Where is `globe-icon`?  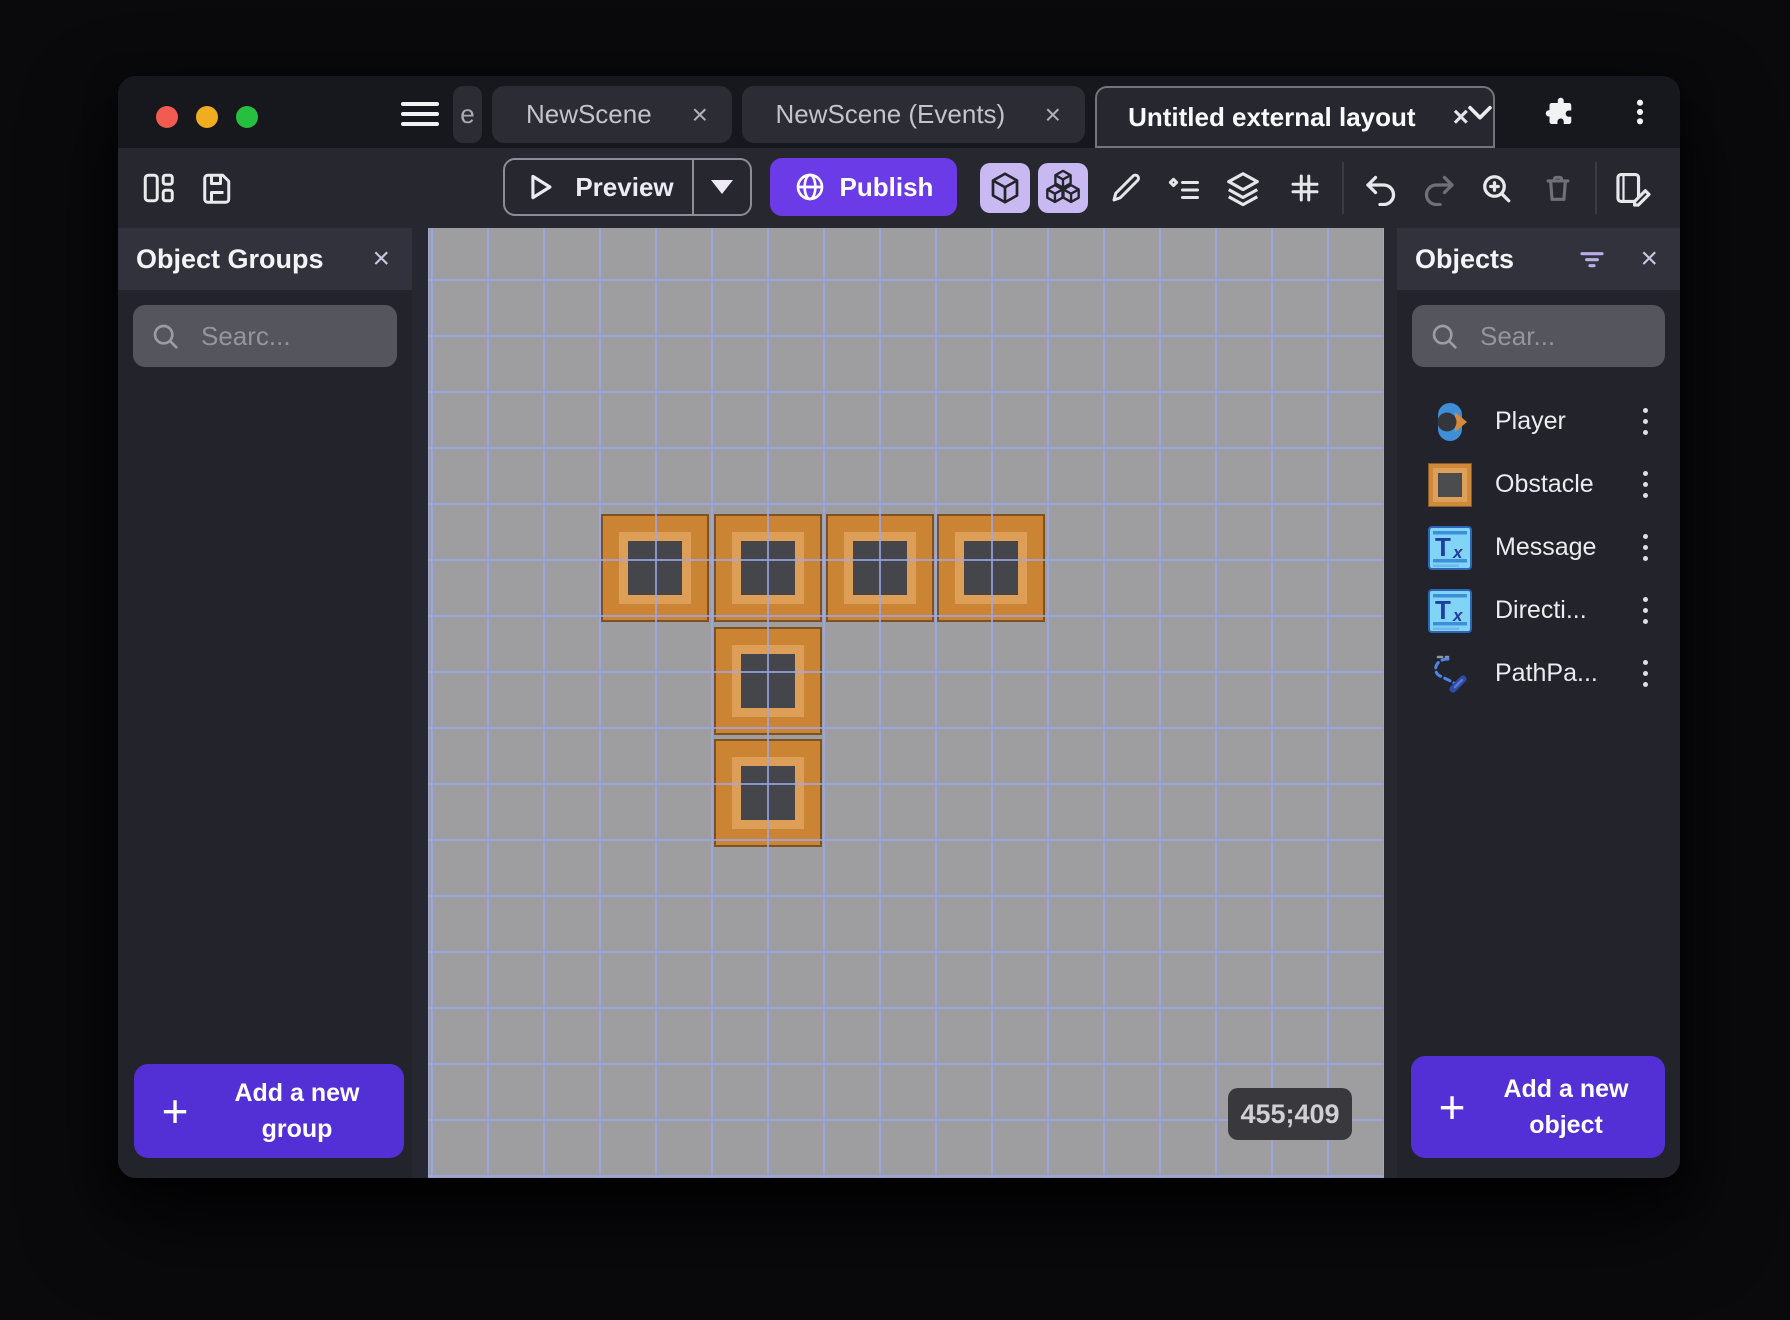
globe-icon is located at coordinates (809, 187).